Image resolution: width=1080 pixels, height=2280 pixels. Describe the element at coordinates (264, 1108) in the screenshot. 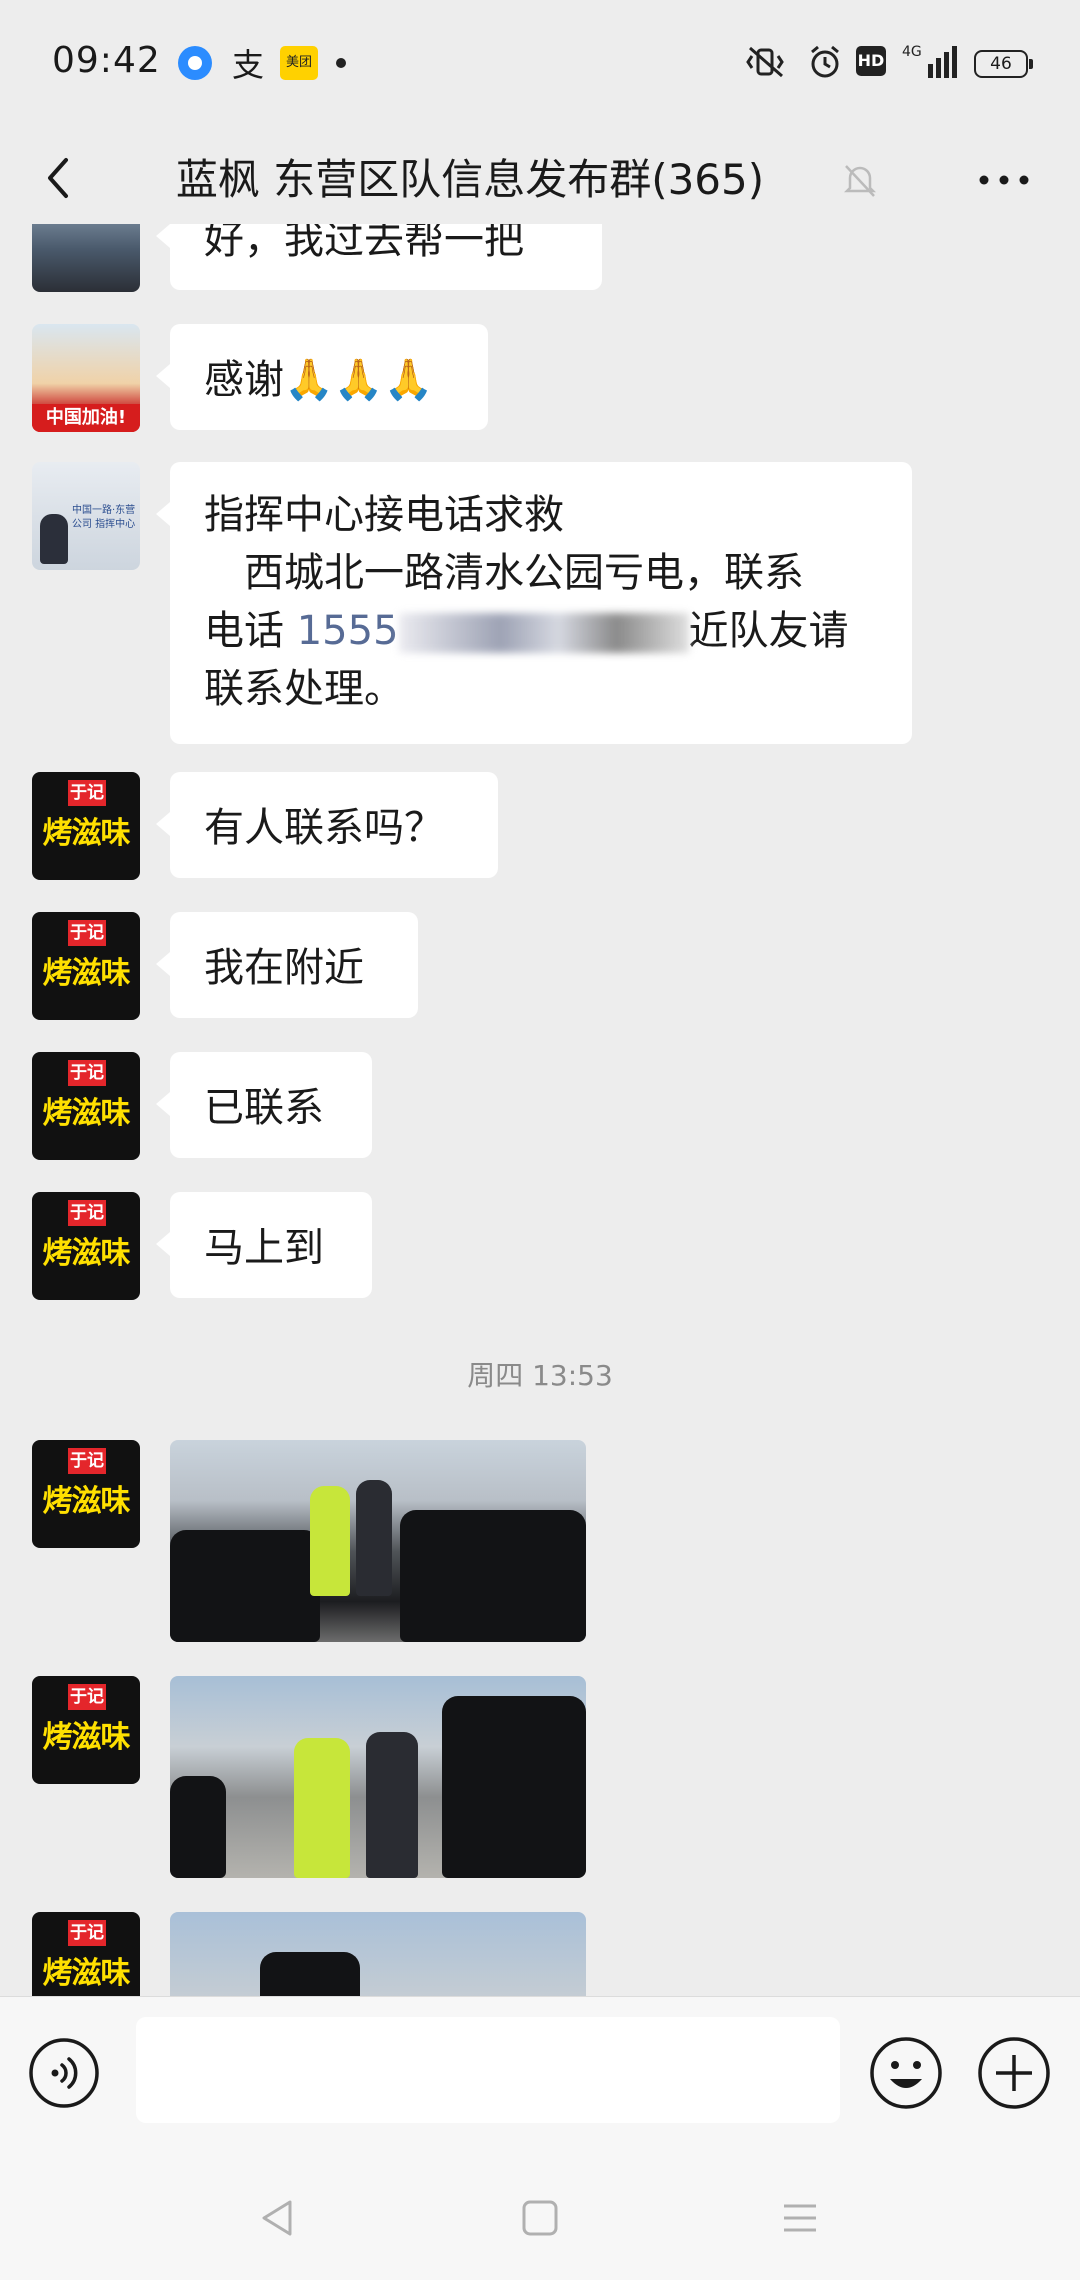

I see `message-text: 已联系` at that location.